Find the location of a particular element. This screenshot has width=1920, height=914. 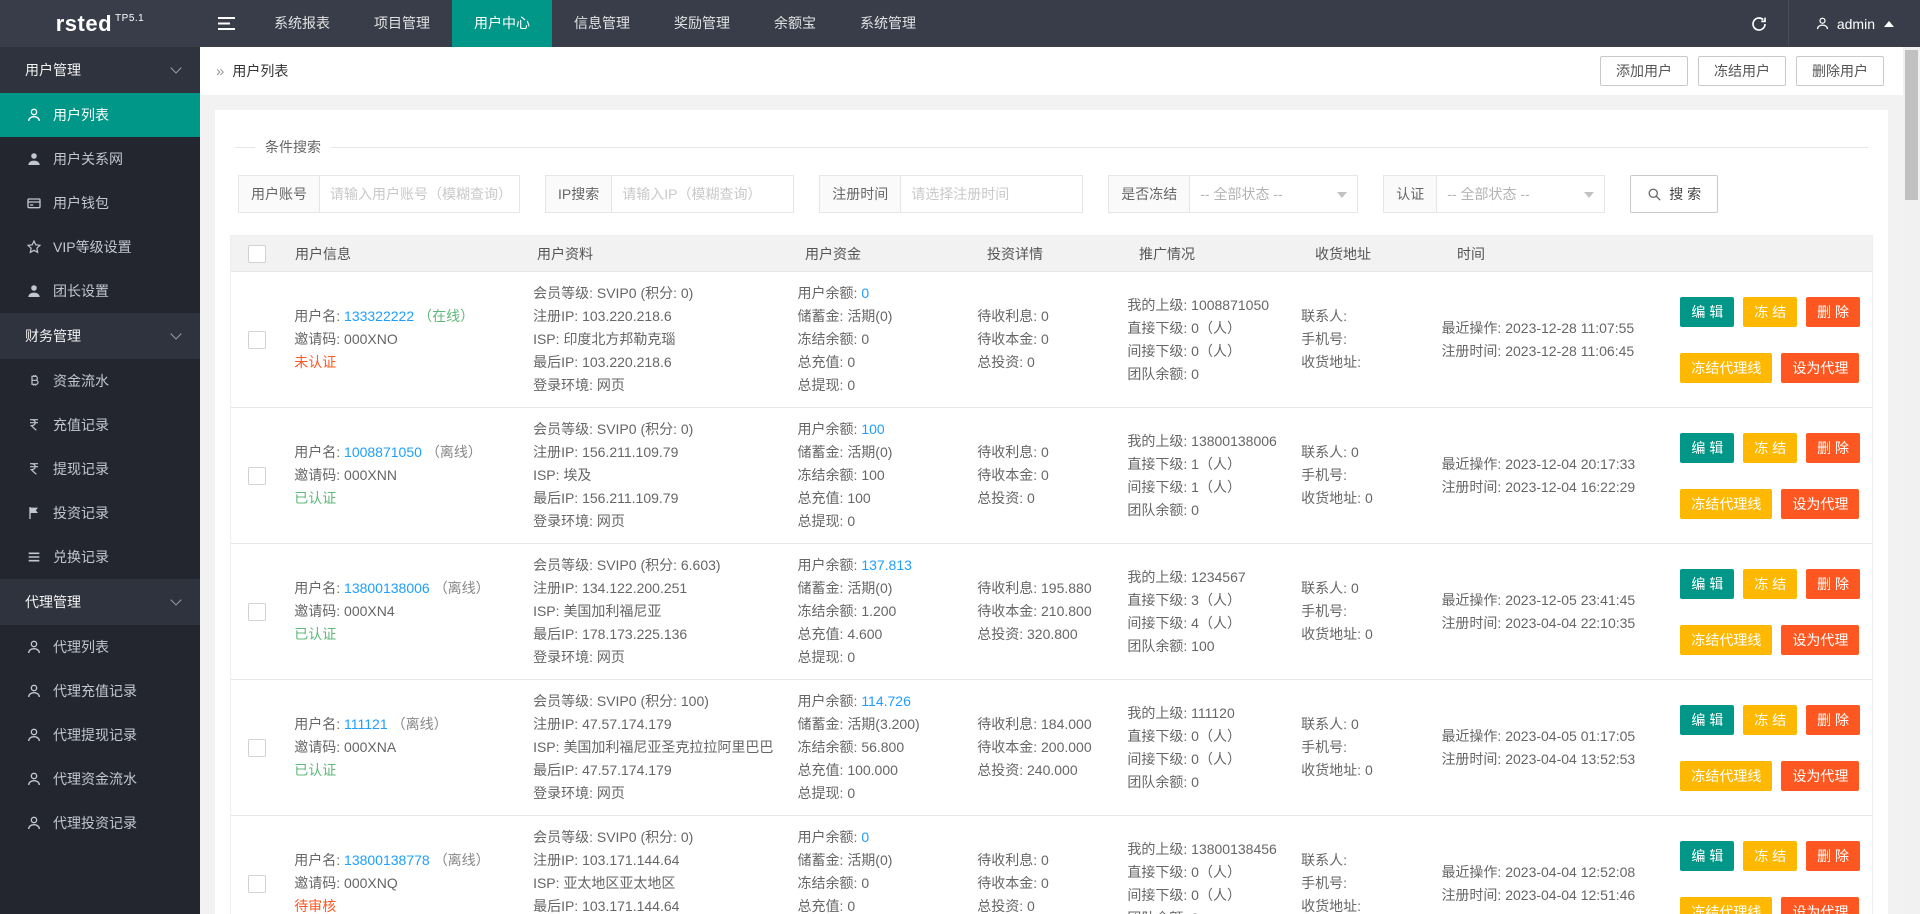

main-nav: 系统报表 项目管理 用户中心 信息管理 奖励管理 余额宝 系统管理 is located at coordinates (595, 23).